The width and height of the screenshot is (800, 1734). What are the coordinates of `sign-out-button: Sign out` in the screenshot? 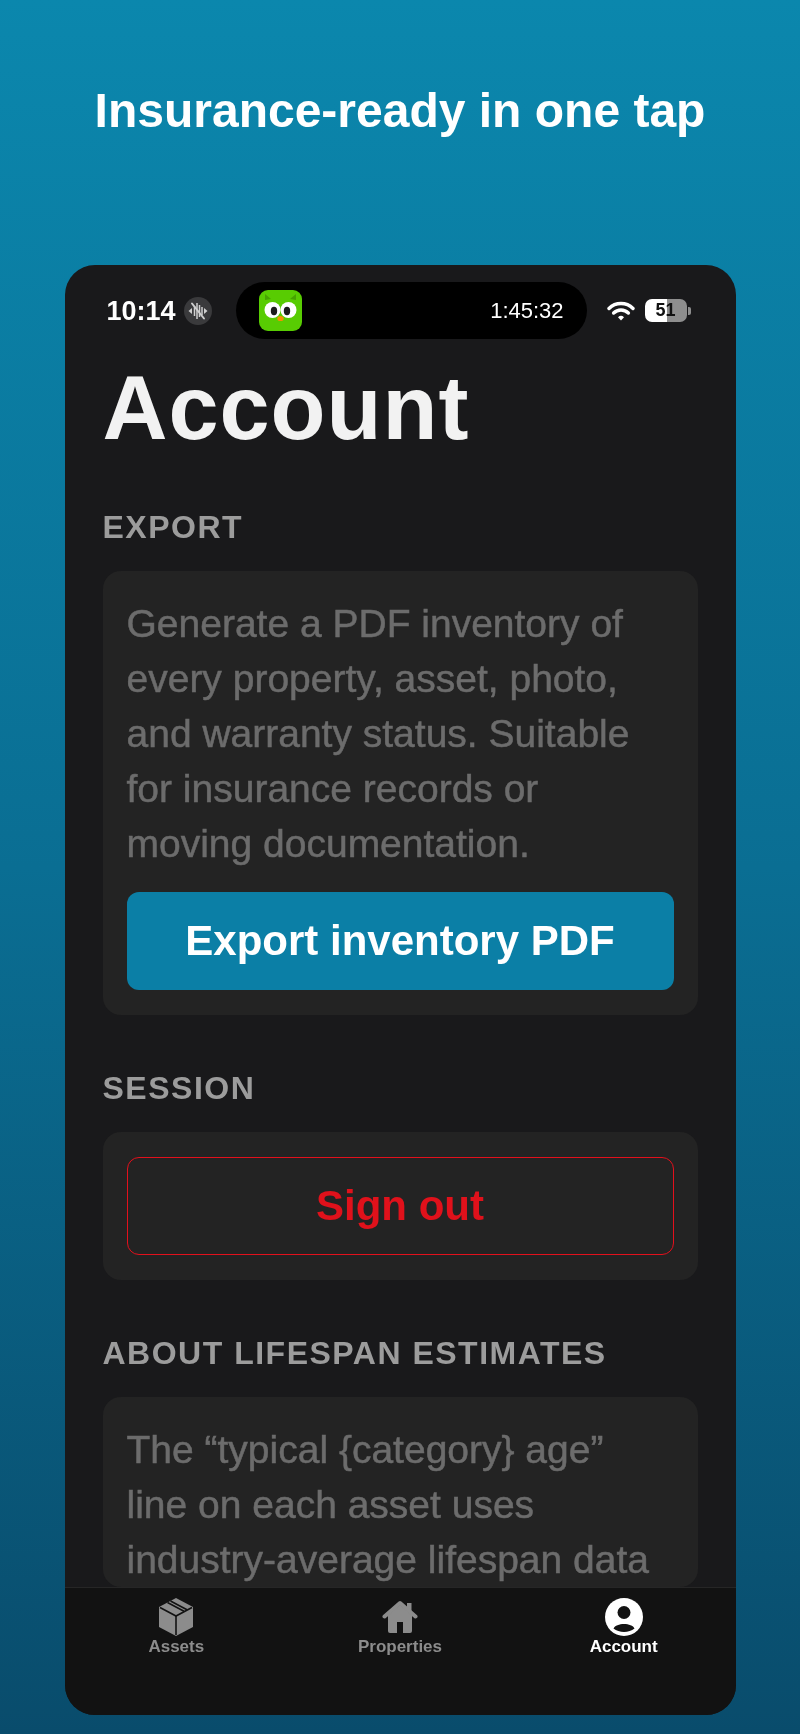 It's located at (400, 1206).